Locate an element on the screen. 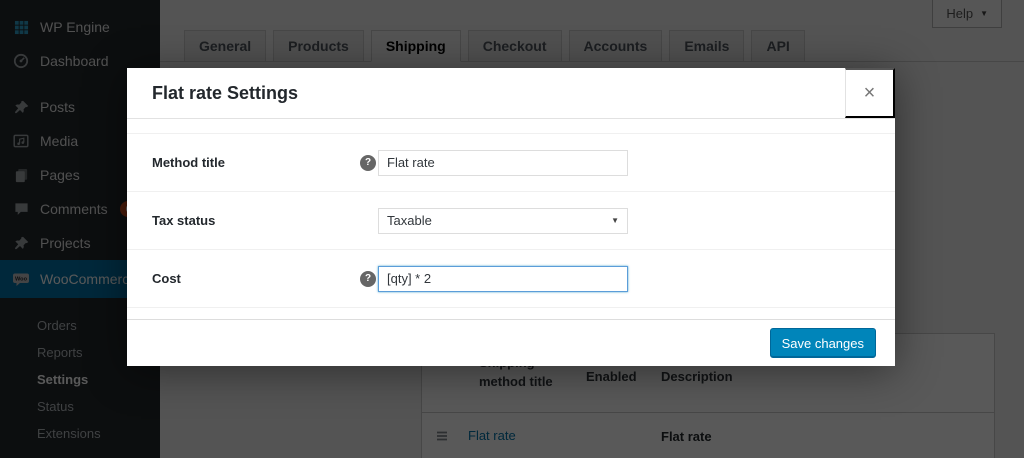 The image size is (1024, 458). tax-status-label: Tax status is located at coordinates (184, 220).